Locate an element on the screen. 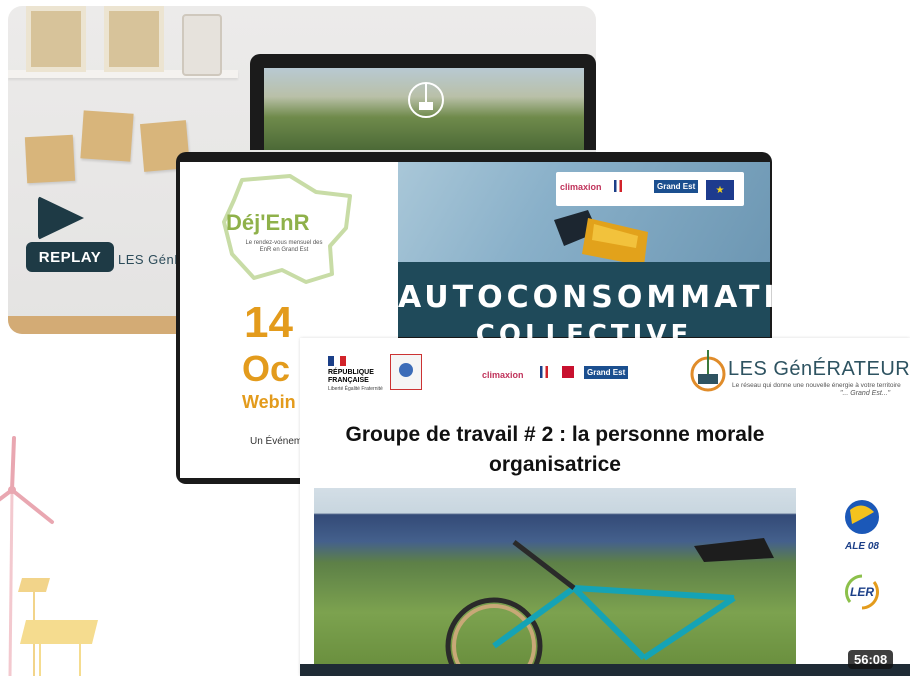  date-day: 14 is located at coordinates (268, 322).